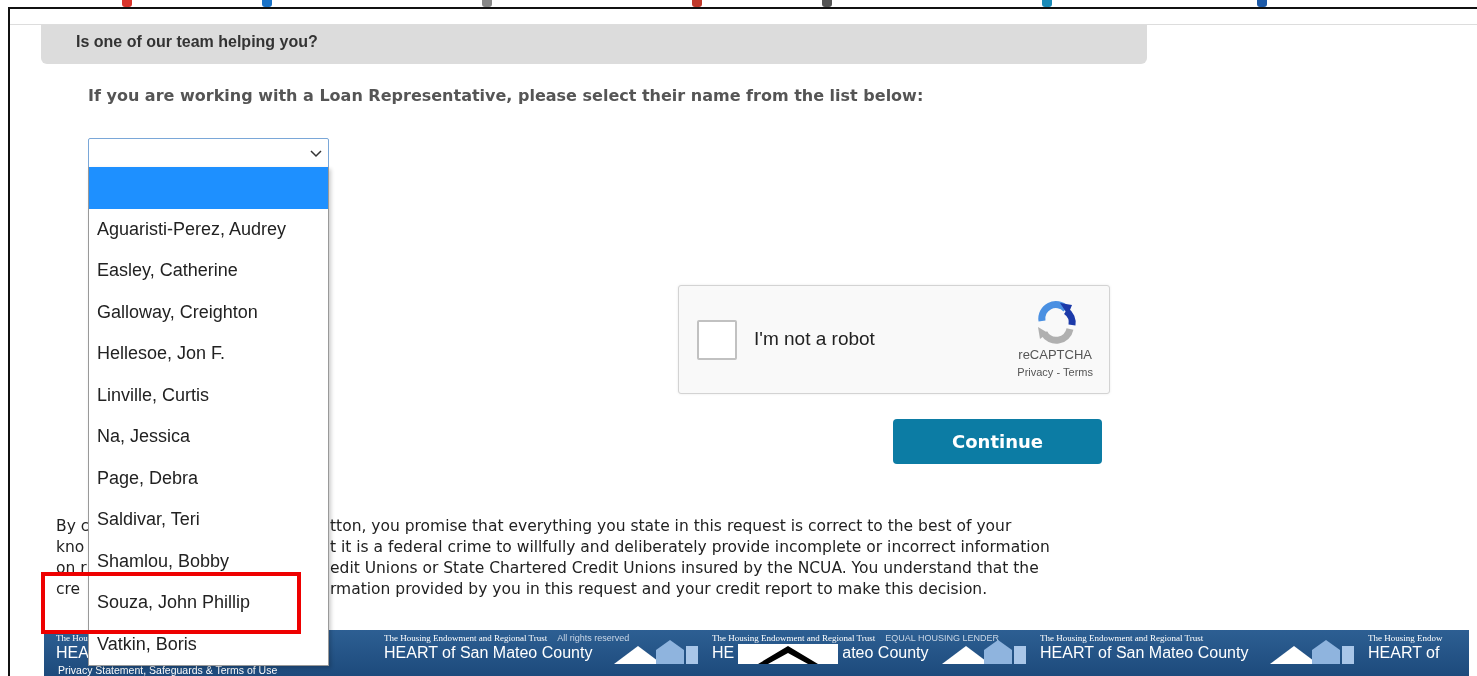 This screenshot has width=1477, height=676. I want to click on section-header: Is one of our team helping you?, so click(594, 44).